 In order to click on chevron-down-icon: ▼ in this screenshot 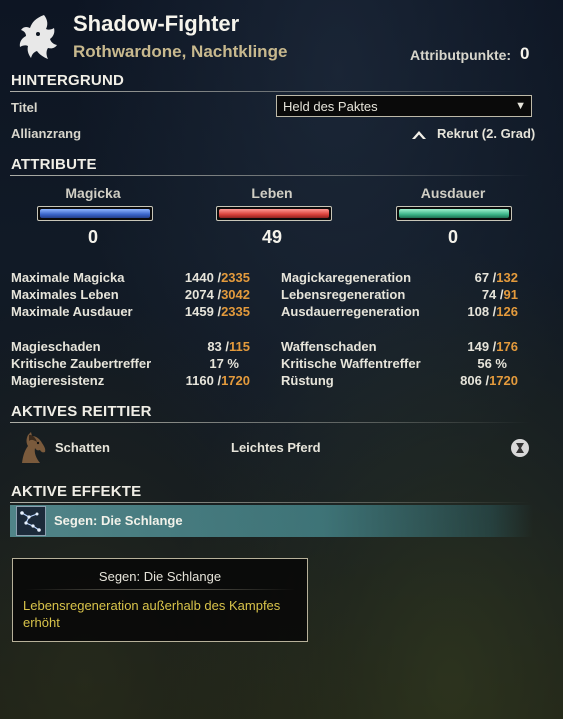, I will do `click(520, 106)`.